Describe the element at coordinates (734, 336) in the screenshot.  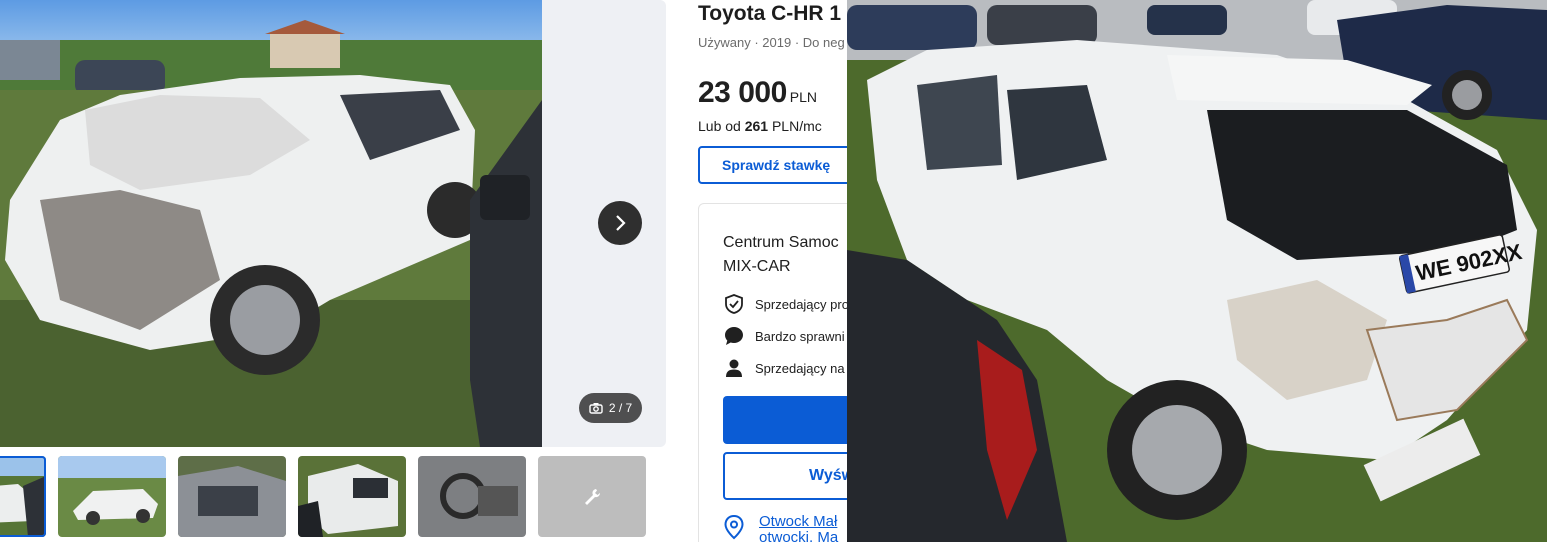
I see `chat-bubble-icon` at that location.